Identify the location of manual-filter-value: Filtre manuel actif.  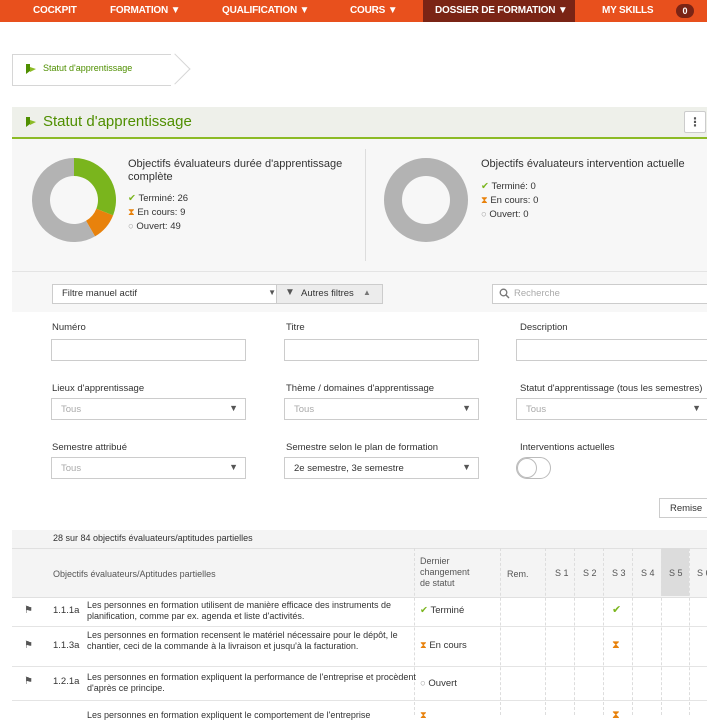
(99, 293).